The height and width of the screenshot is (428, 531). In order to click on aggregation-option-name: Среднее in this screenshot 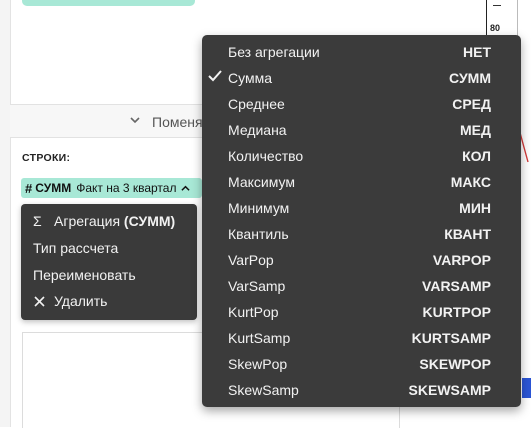, I will do `click(256, 104)`.